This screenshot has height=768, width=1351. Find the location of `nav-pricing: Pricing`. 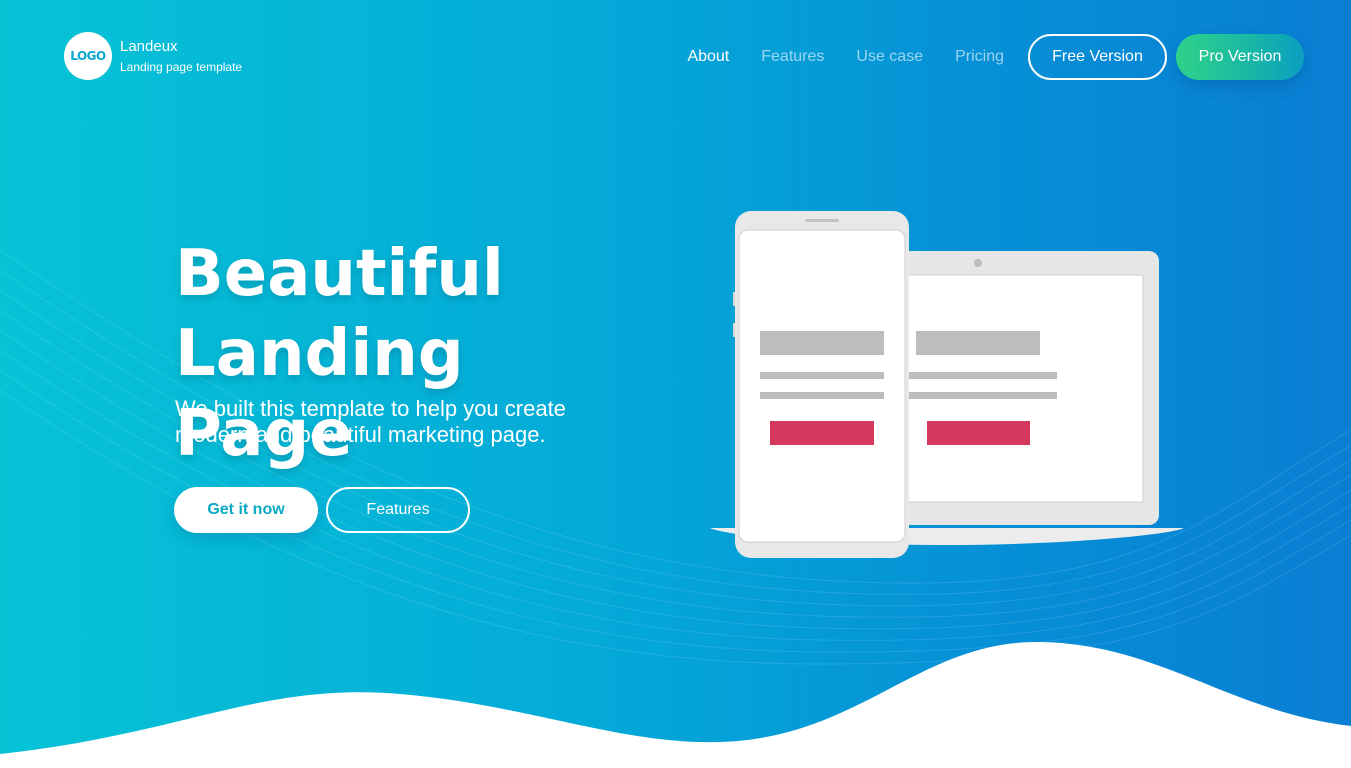

nav-pricing: Pricing is located at coordinates (979, 57).